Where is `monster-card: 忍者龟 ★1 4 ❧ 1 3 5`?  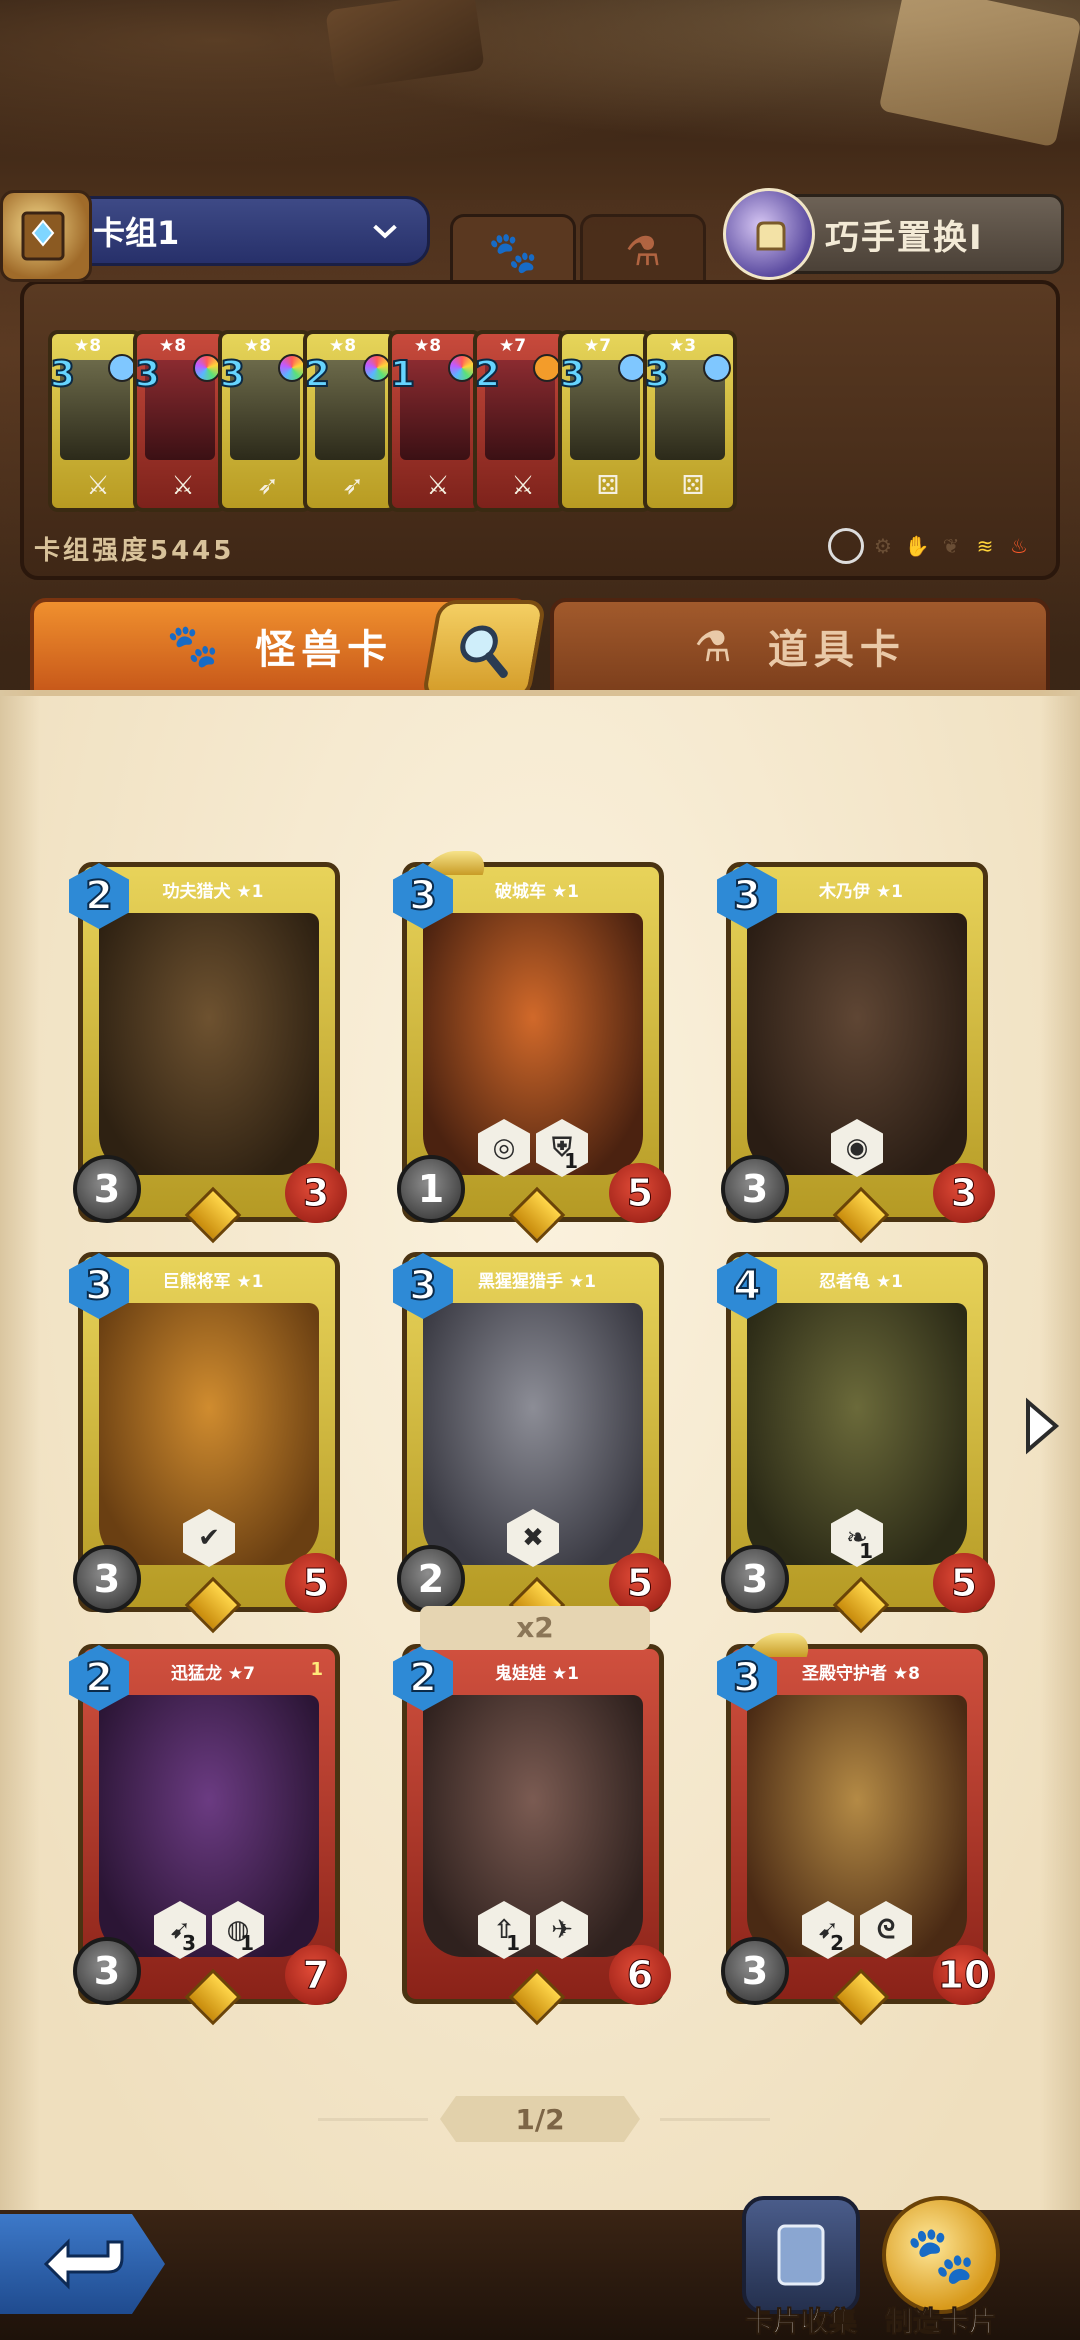 monster-card: 忍者龟 ★1 4 ❧ 1 3 5 is located at coordinates (856, 1443).